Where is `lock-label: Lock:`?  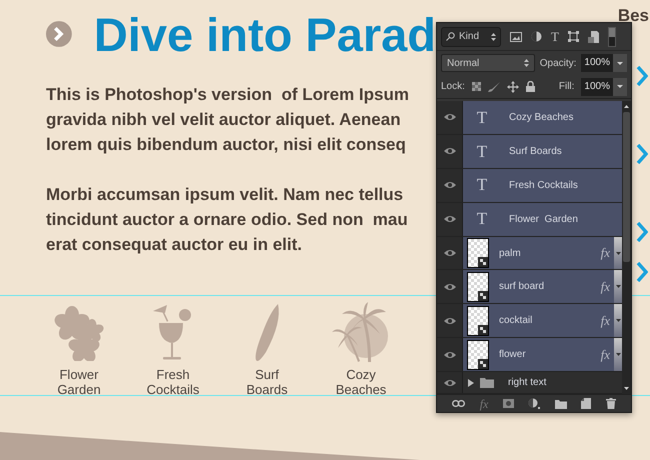
lock-label: Lock: is located at coordinates (453, 87).